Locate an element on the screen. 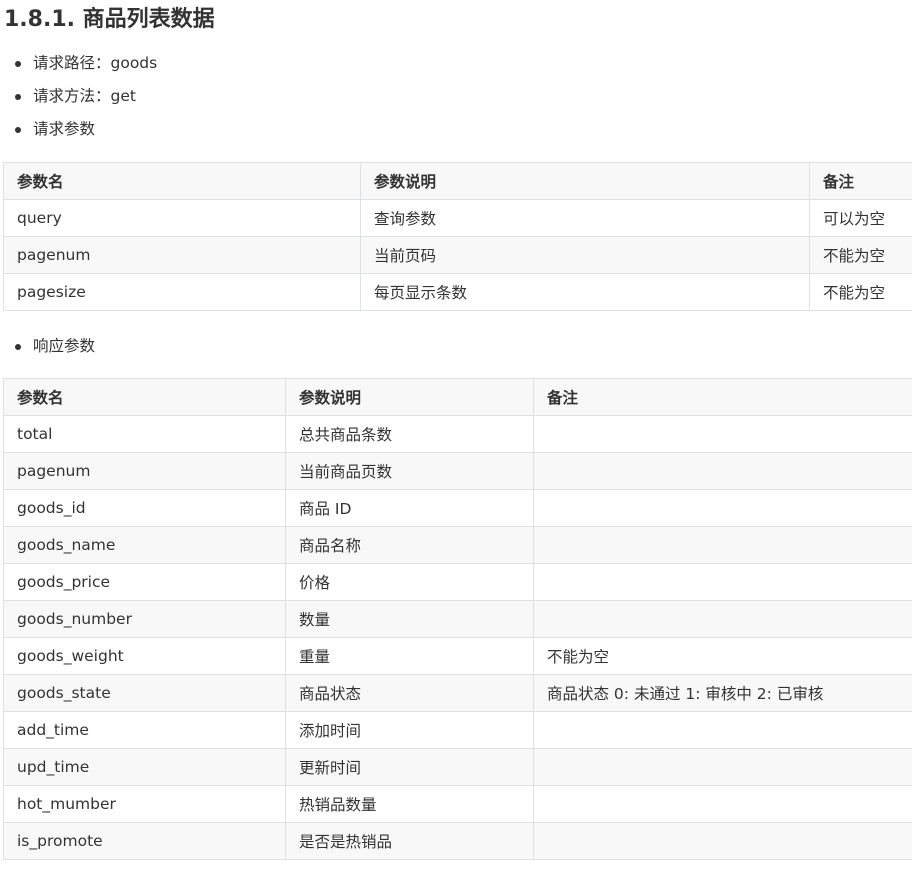 The image size is (912, 872). table-row: query 查询参数 可以为空 is located at coordinates (457, 218).